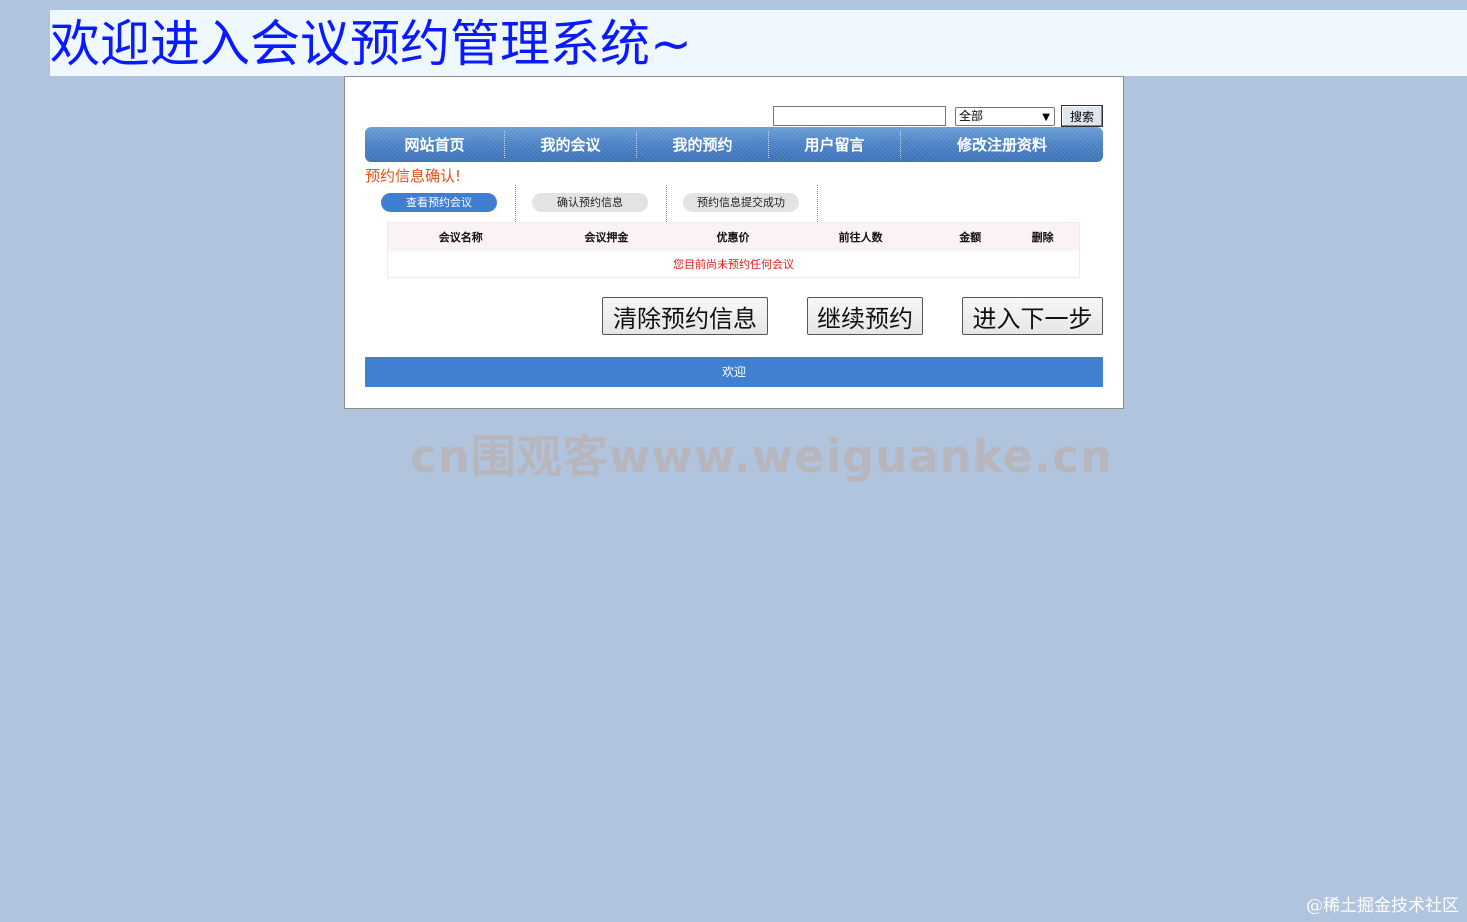  I want to click on search-scope-value: 全部, so click(971, 116).